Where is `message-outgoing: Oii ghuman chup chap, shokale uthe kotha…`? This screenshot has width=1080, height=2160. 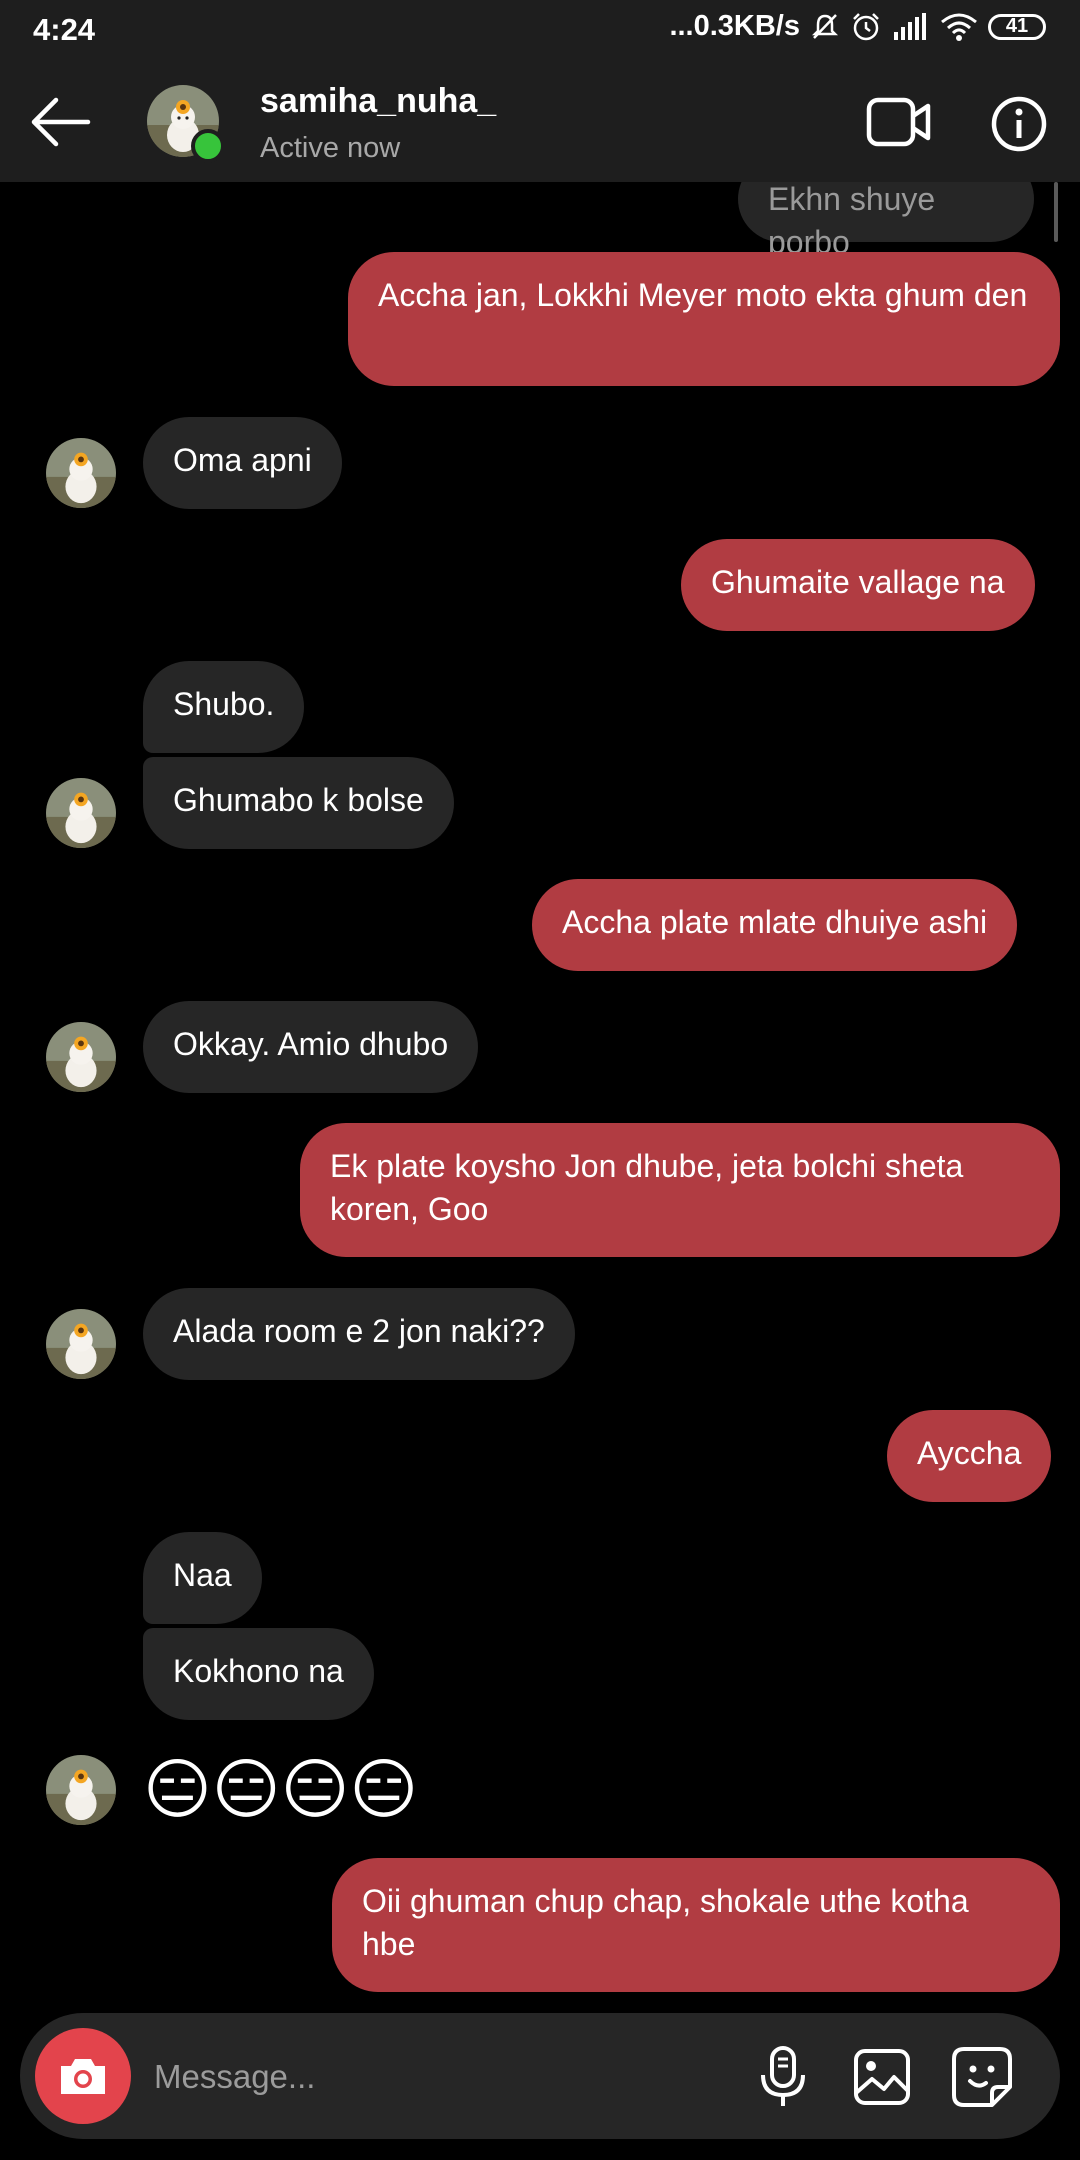
message-outgoing: Oii ghuman chup chap, shokale uthe kotha… is located at coordinates (696, 1925).